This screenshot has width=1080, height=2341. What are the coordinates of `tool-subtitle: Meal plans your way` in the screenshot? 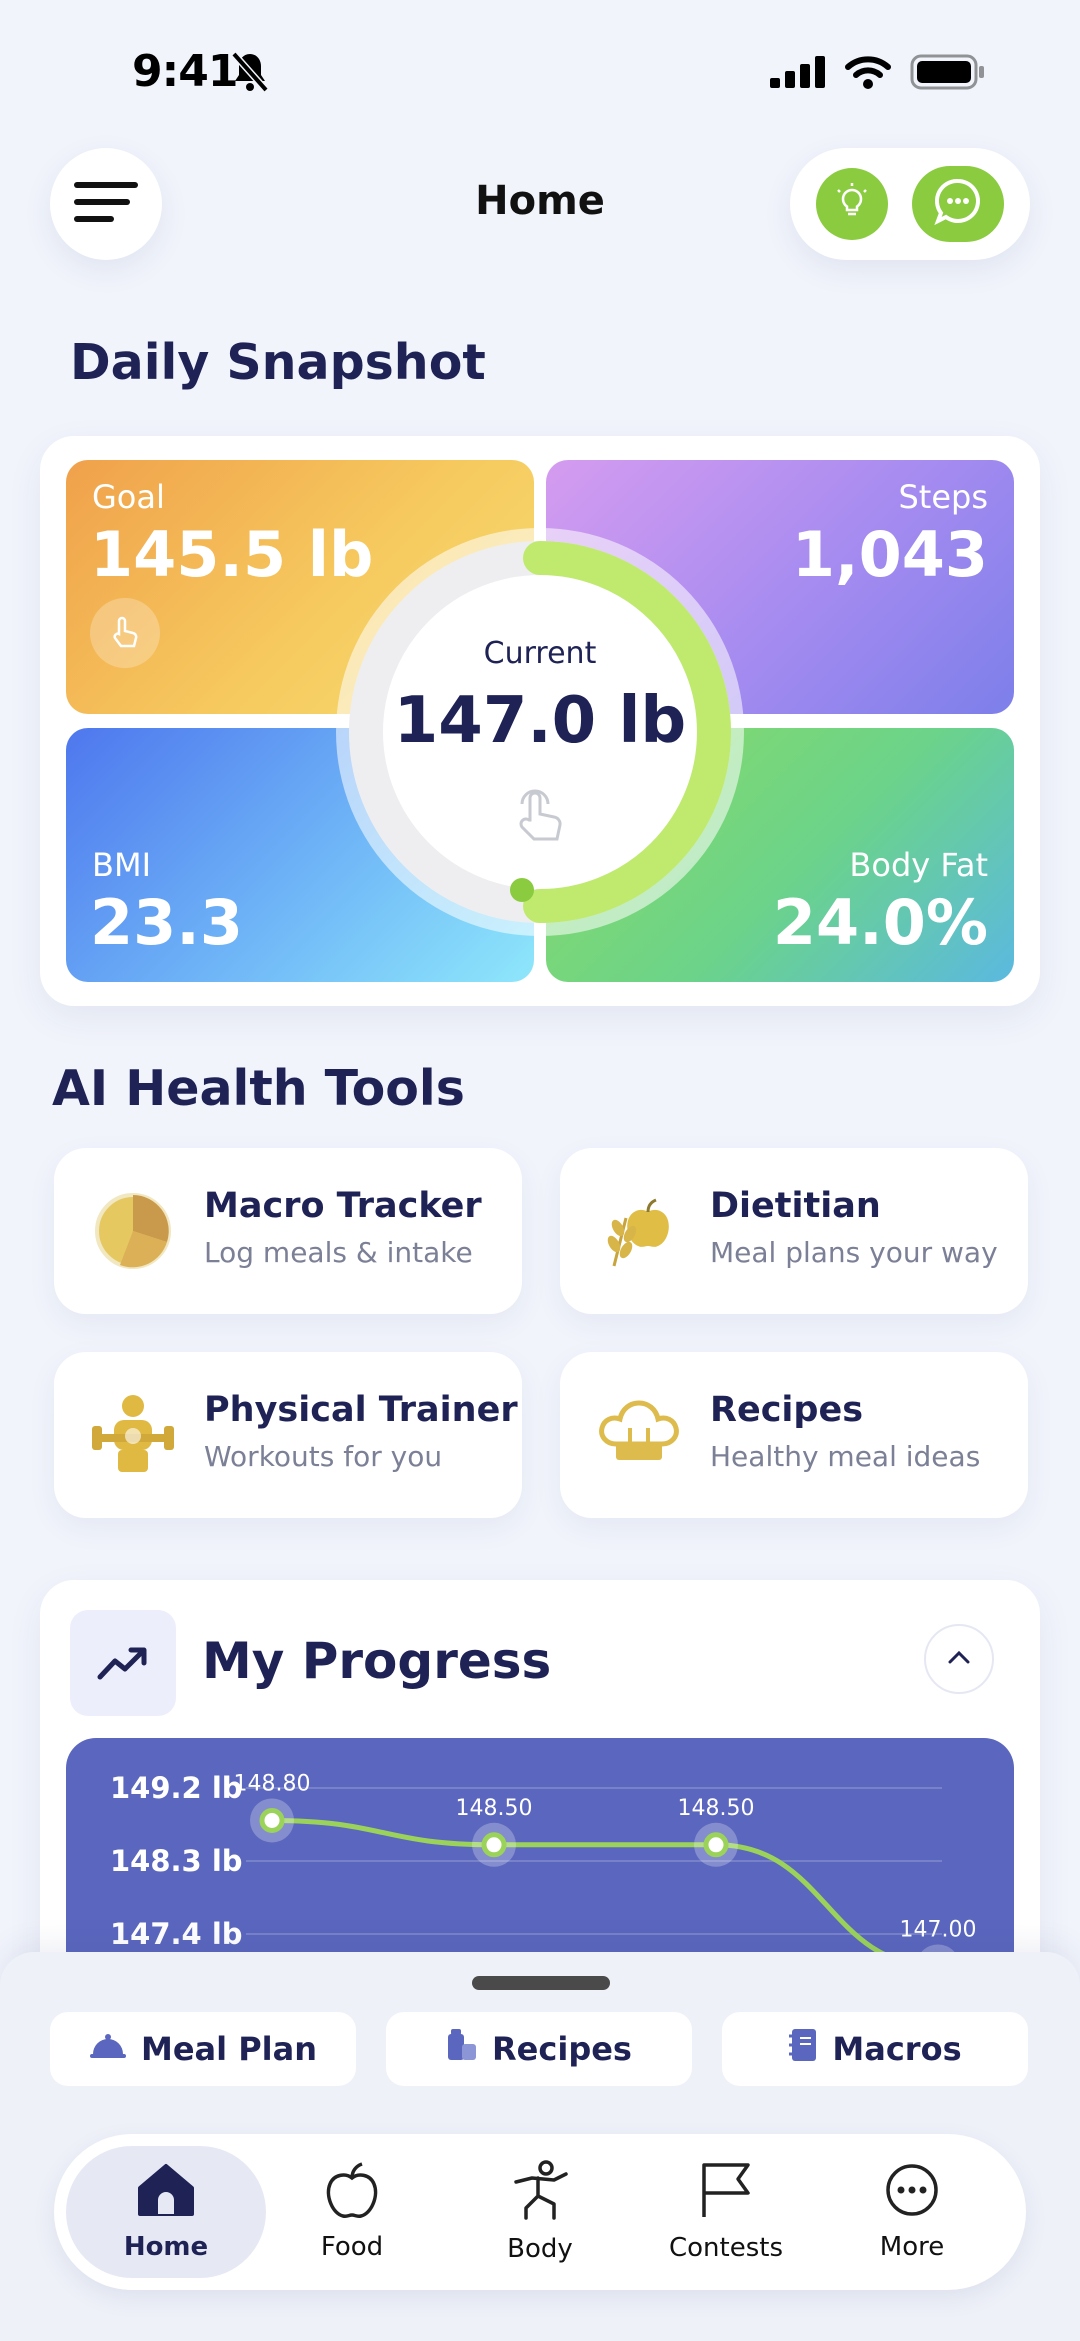 It's located at (854, 1252).